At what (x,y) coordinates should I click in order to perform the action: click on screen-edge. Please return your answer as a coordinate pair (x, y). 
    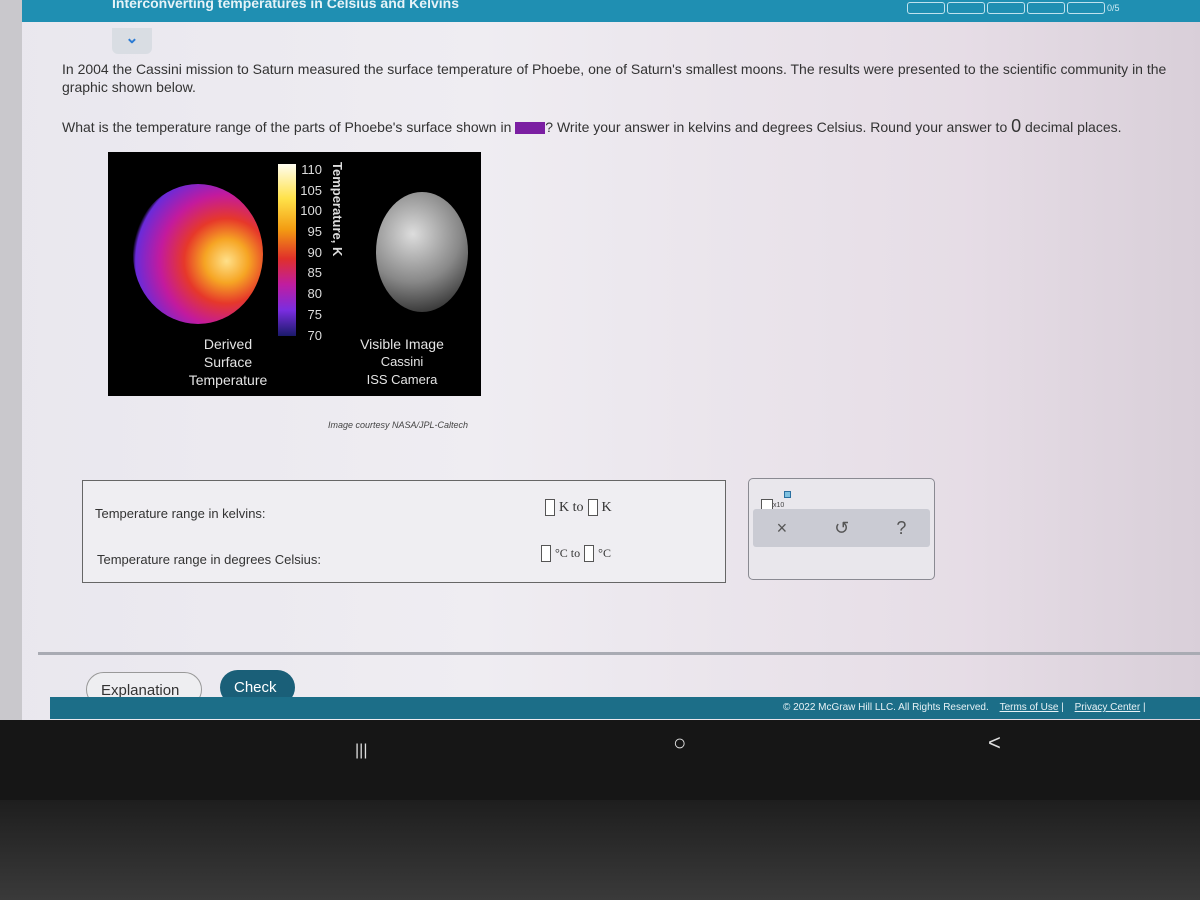
    Looking at the image, I should click on (11, 360).